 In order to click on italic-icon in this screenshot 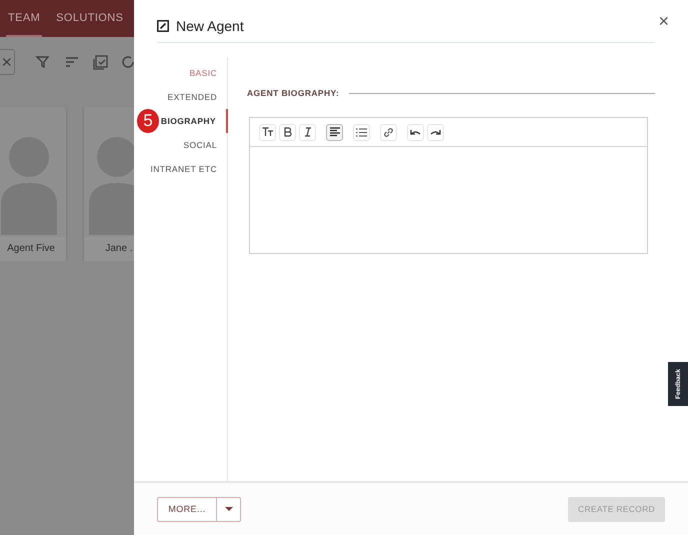, I will do `click(308, 132)`.